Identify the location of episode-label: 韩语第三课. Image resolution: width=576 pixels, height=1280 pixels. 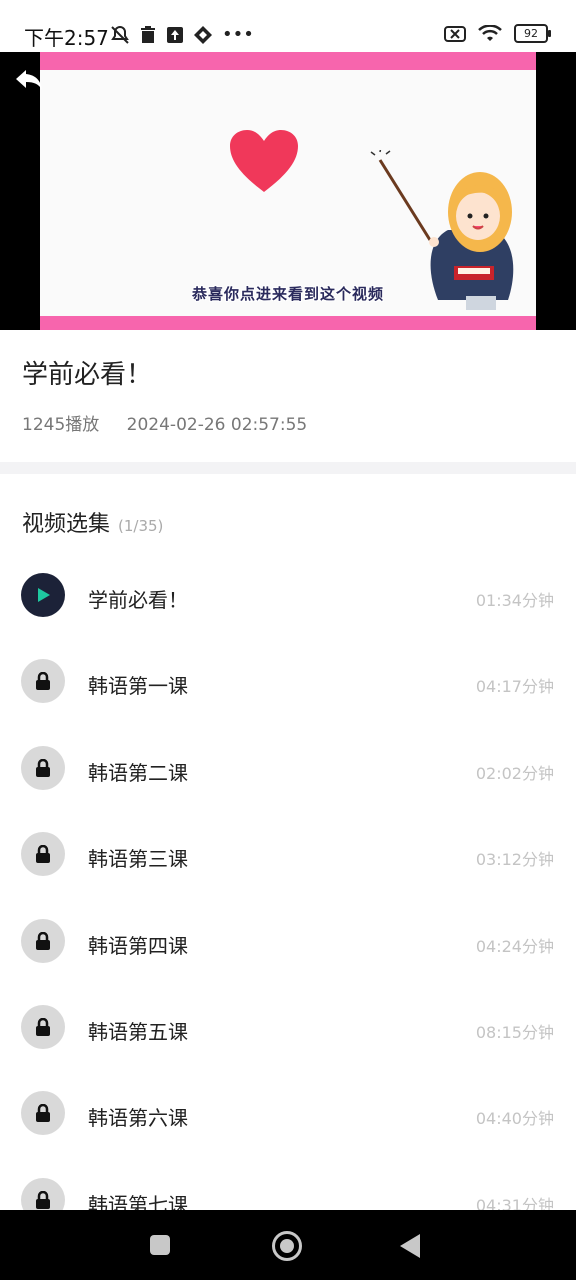
(138, 859).